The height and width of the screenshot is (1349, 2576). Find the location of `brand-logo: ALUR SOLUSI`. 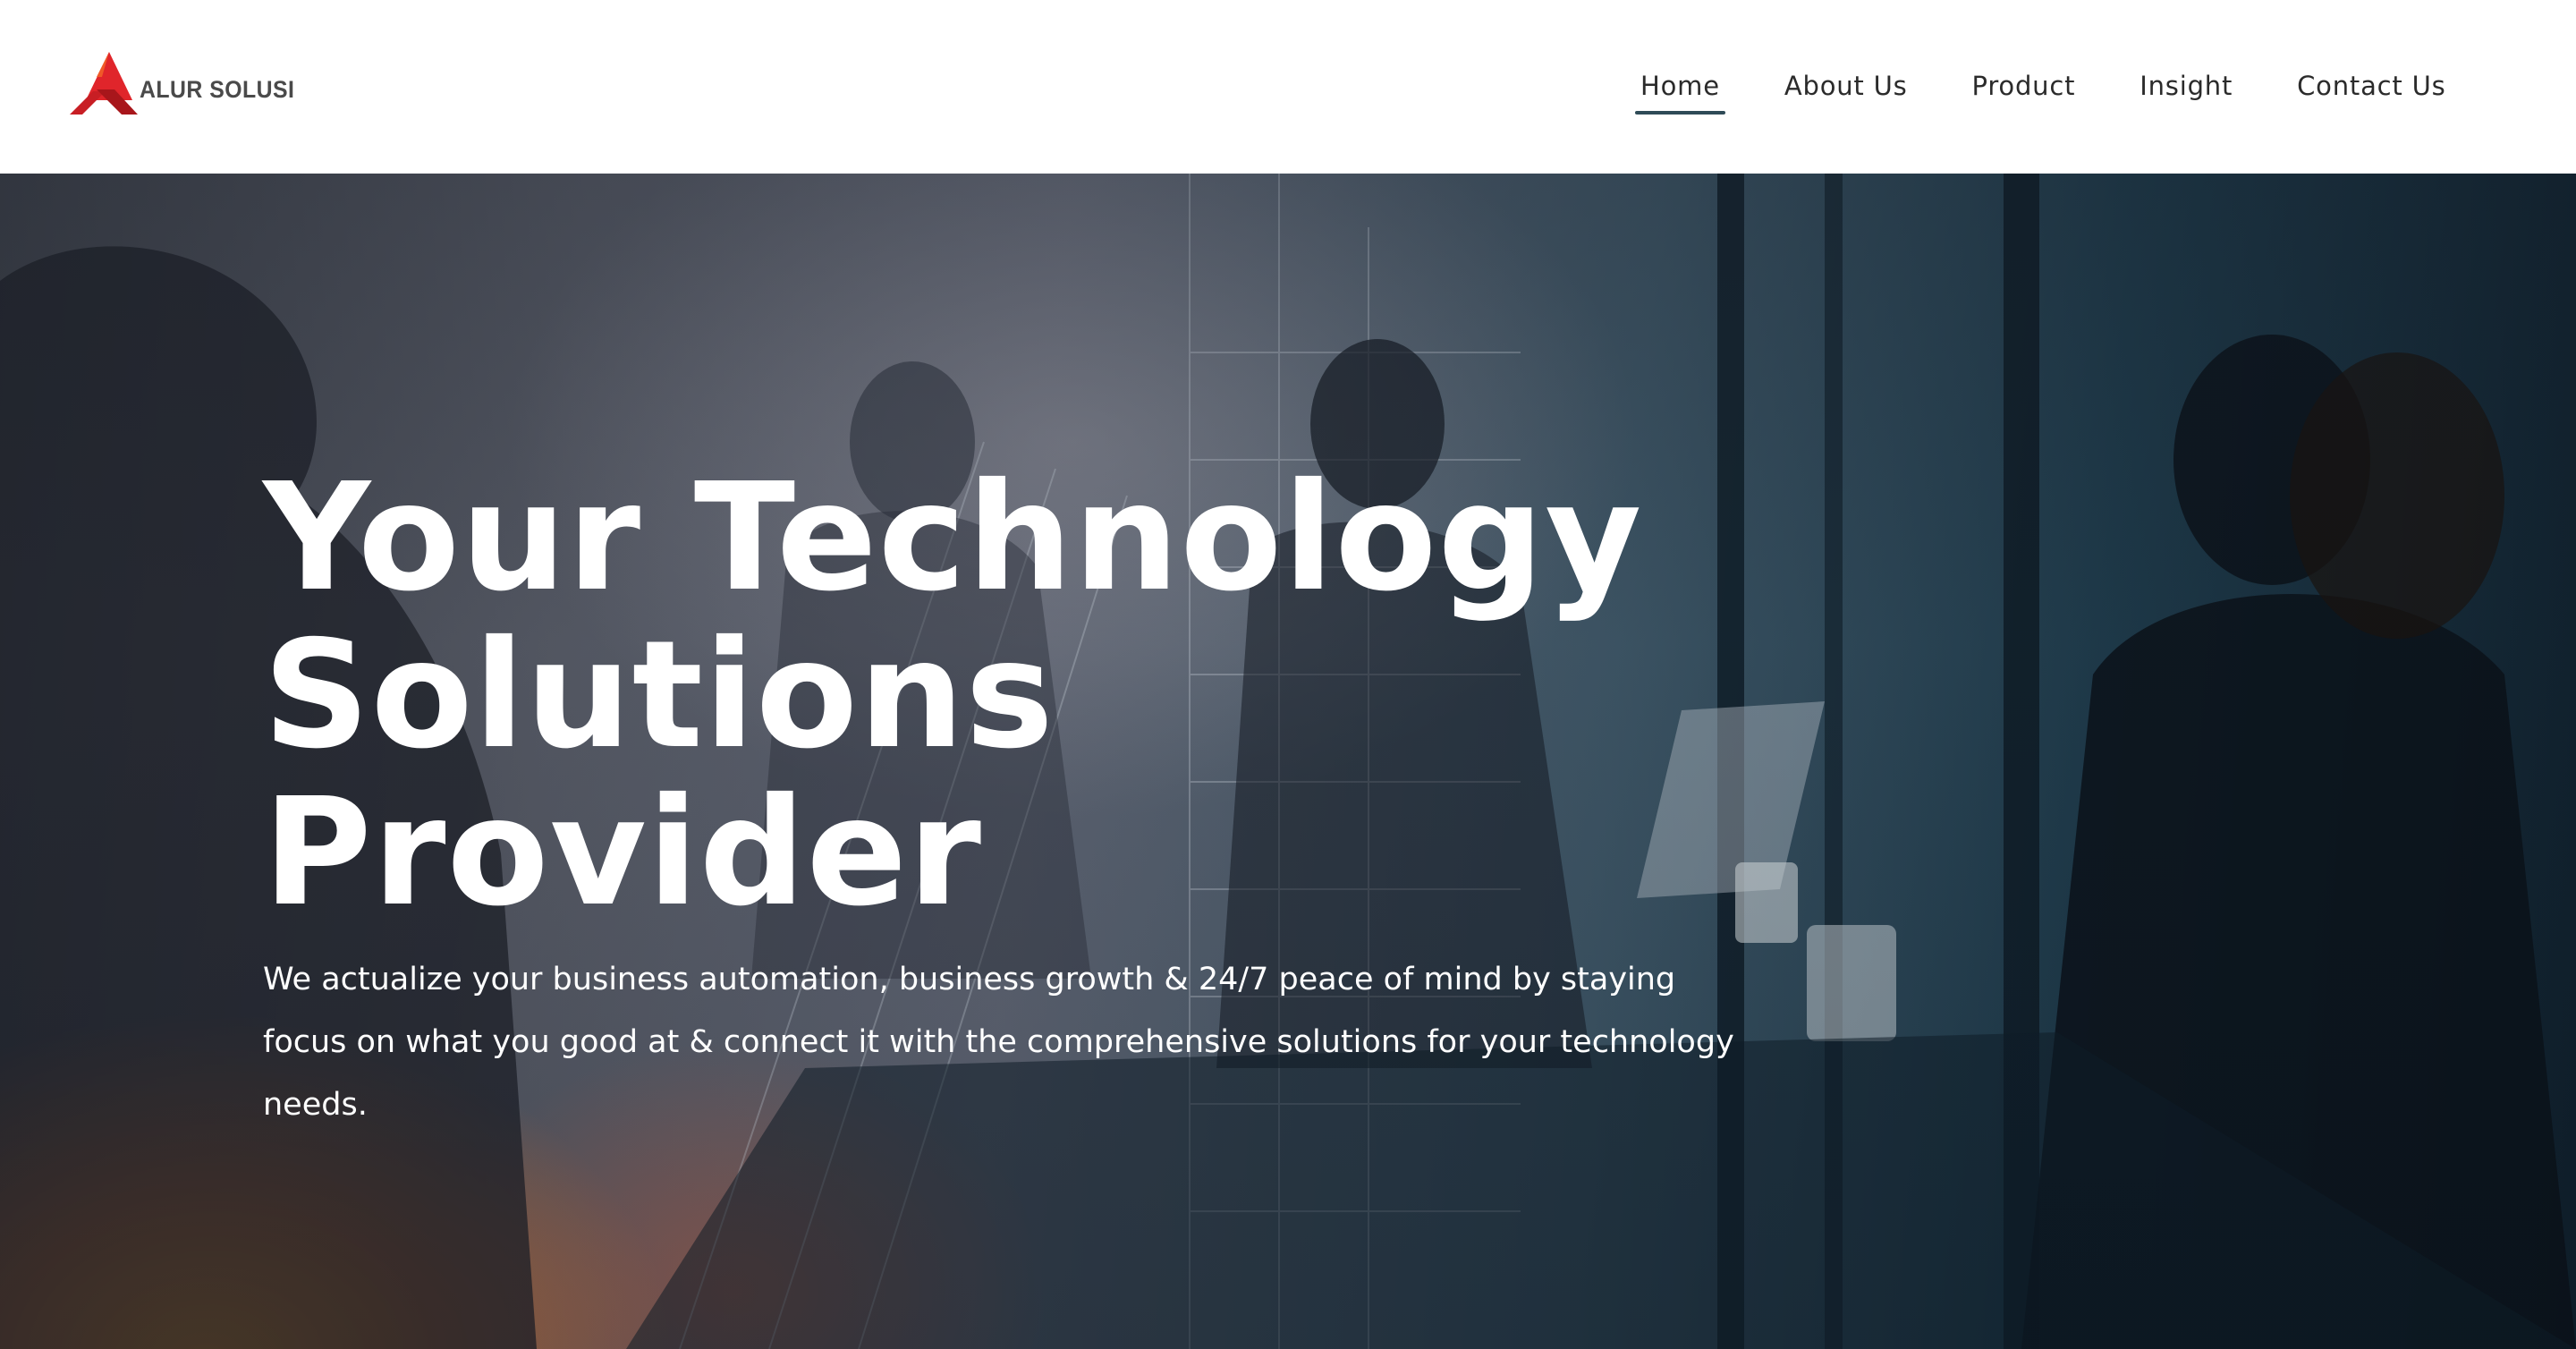

brand-logo: ALUR SOLUSI is located at coordinates (182, 83).